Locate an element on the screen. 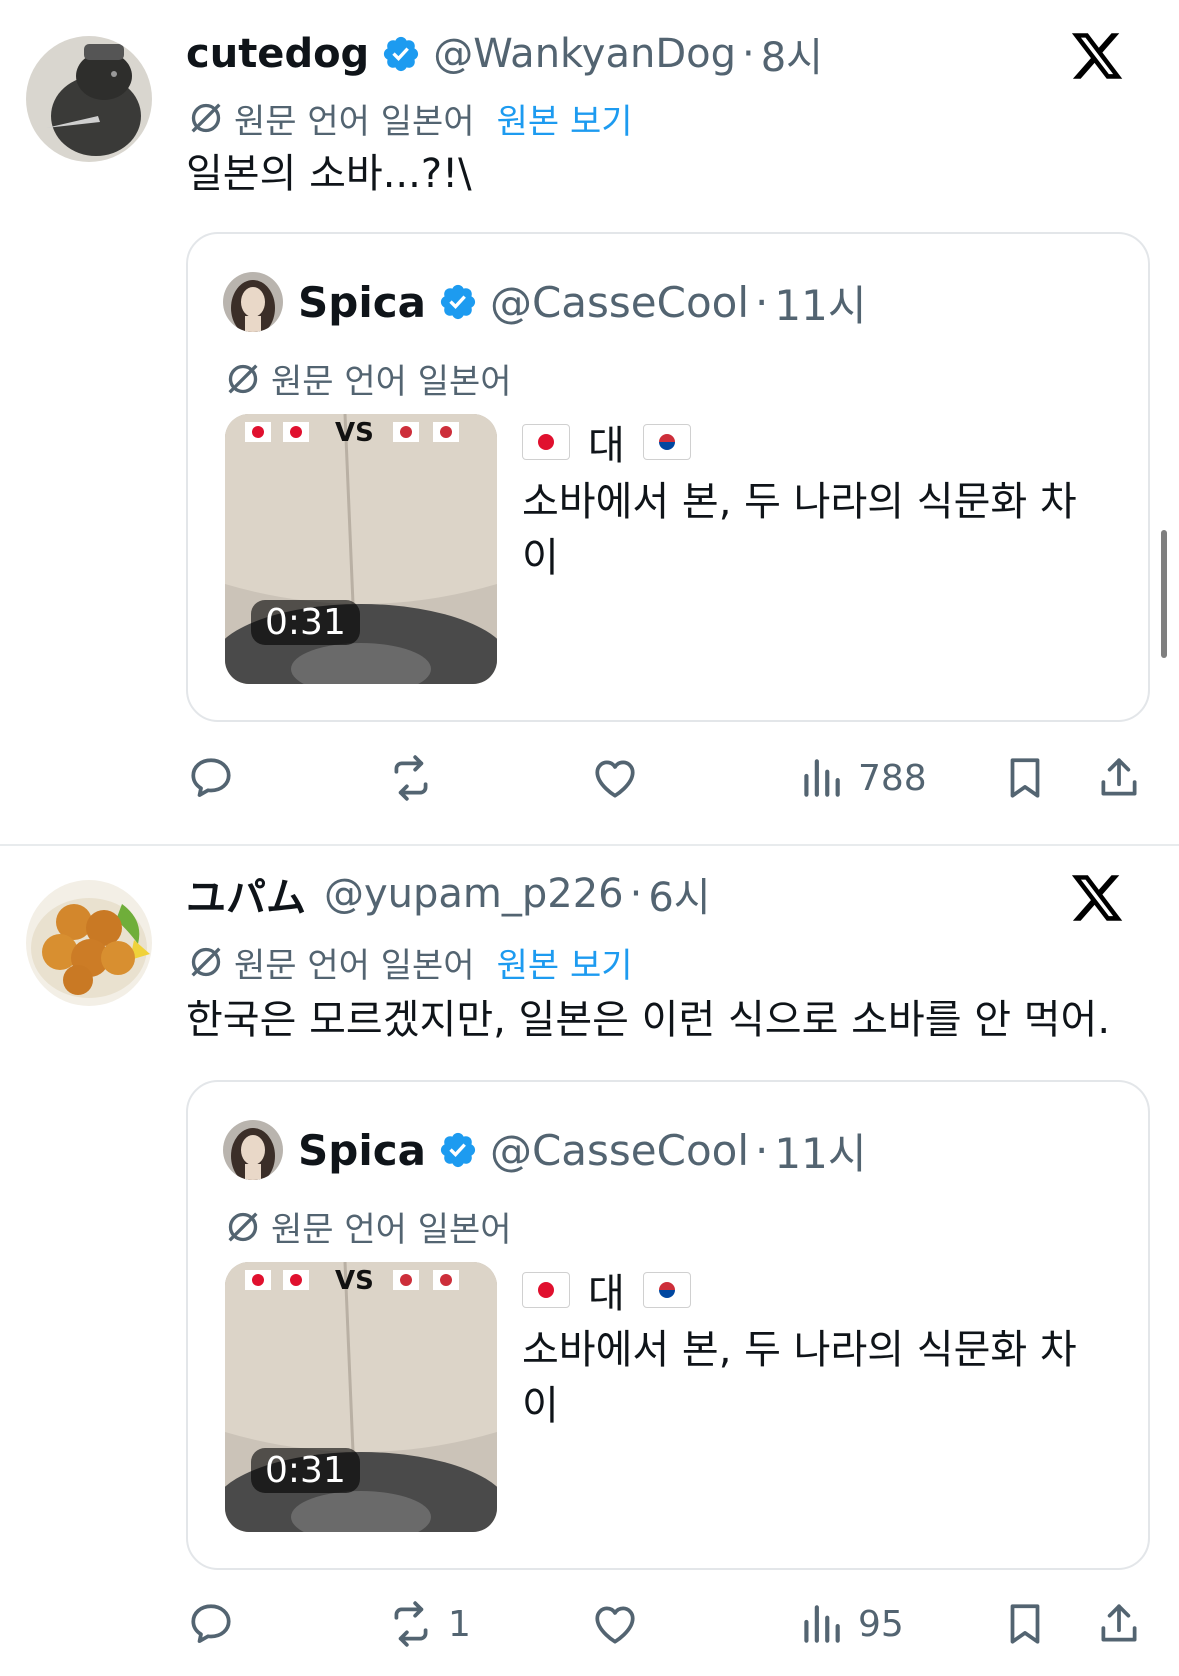 The width and height of the screenshot is (1179, 1676). views-button: 788 is located at coordinates (861, 778).